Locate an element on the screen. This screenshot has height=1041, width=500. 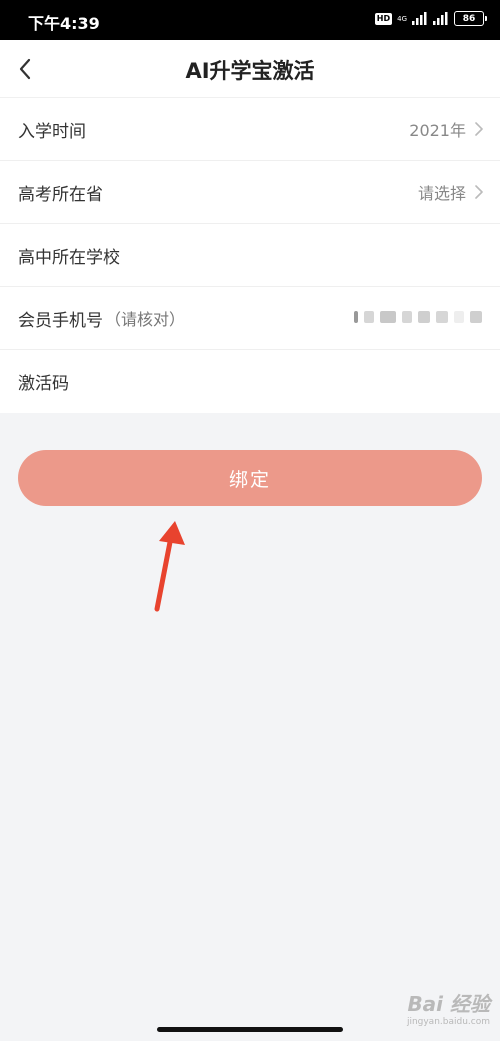
row-label: 入学时间 is located at coordinates (52, 131).